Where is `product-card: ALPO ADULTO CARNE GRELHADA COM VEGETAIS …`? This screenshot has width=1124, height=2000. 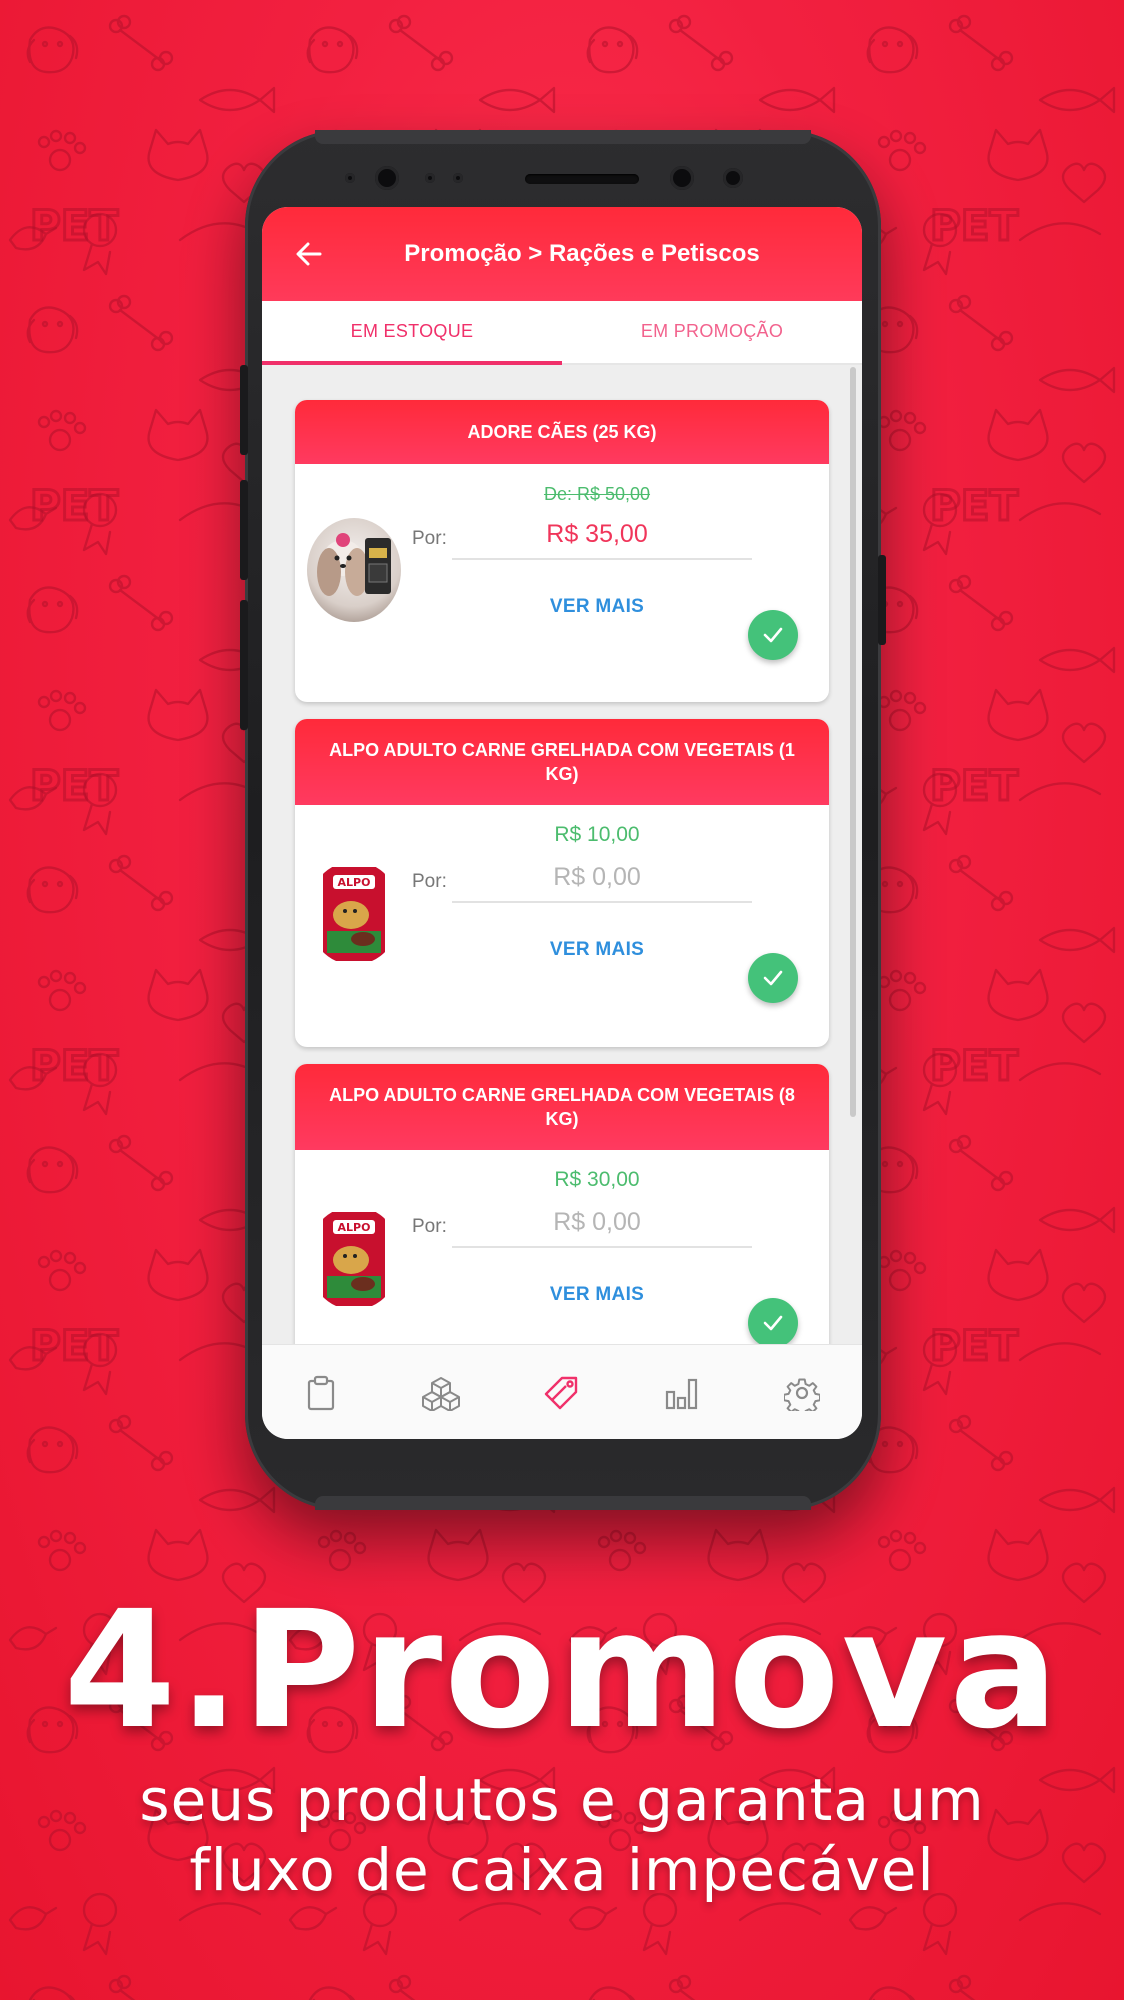 product-card: ALPO ADULTO CARNE GRELHADA COM VEGETAIS … is located at coordinates (562, 883).